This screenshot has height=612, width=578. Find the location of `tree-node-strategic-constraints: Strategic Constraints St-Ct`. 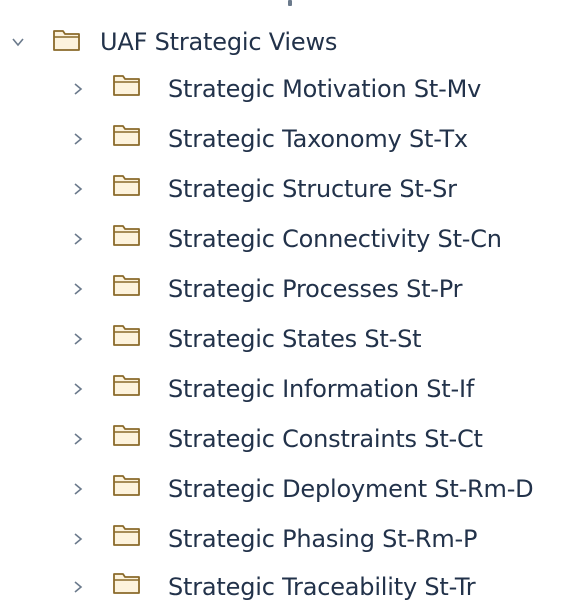

tree-node-strategic-constraints: Strategic Constraints St-Ct is located at coordinates (289, 439).